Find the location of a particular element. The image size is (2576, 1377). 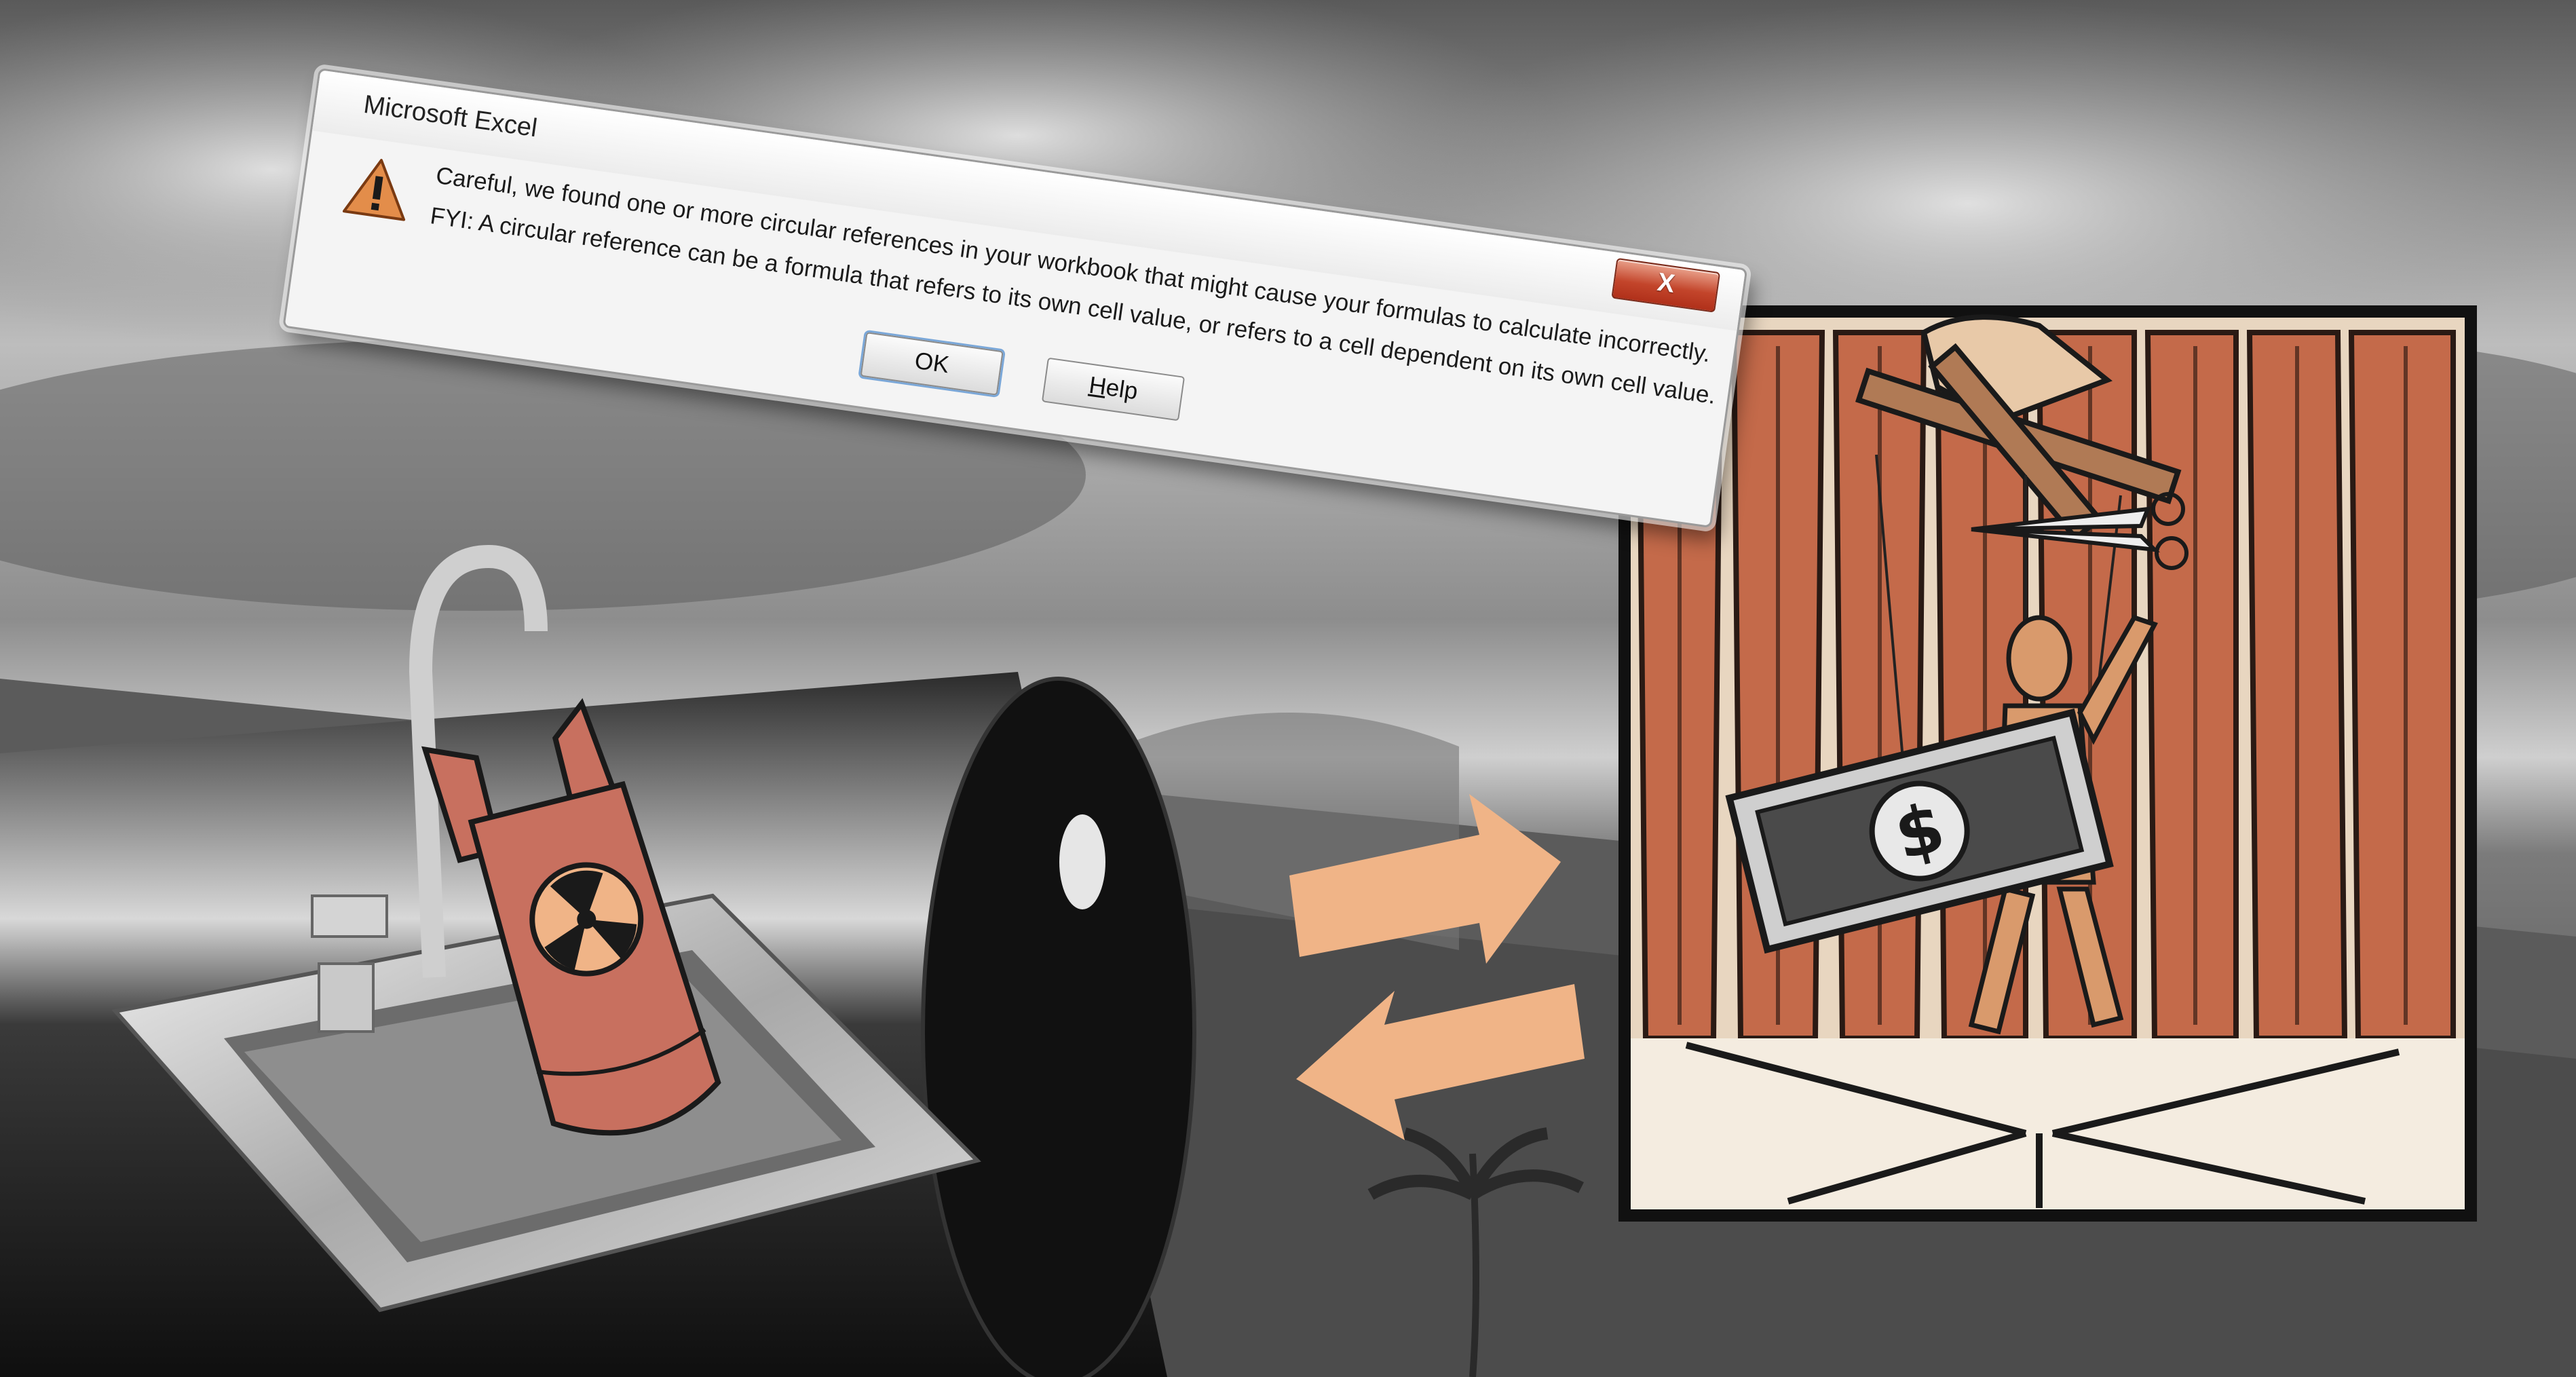

close-icon: X is located at coordinates (1666, 283).